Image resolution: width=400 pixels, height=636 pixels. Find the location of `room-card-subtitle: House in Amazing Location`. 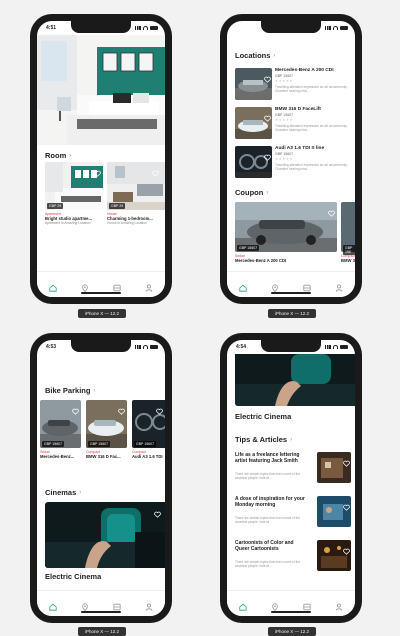

room-card-subtitle: House in Amazing Location is located at coordinates (127, 223).